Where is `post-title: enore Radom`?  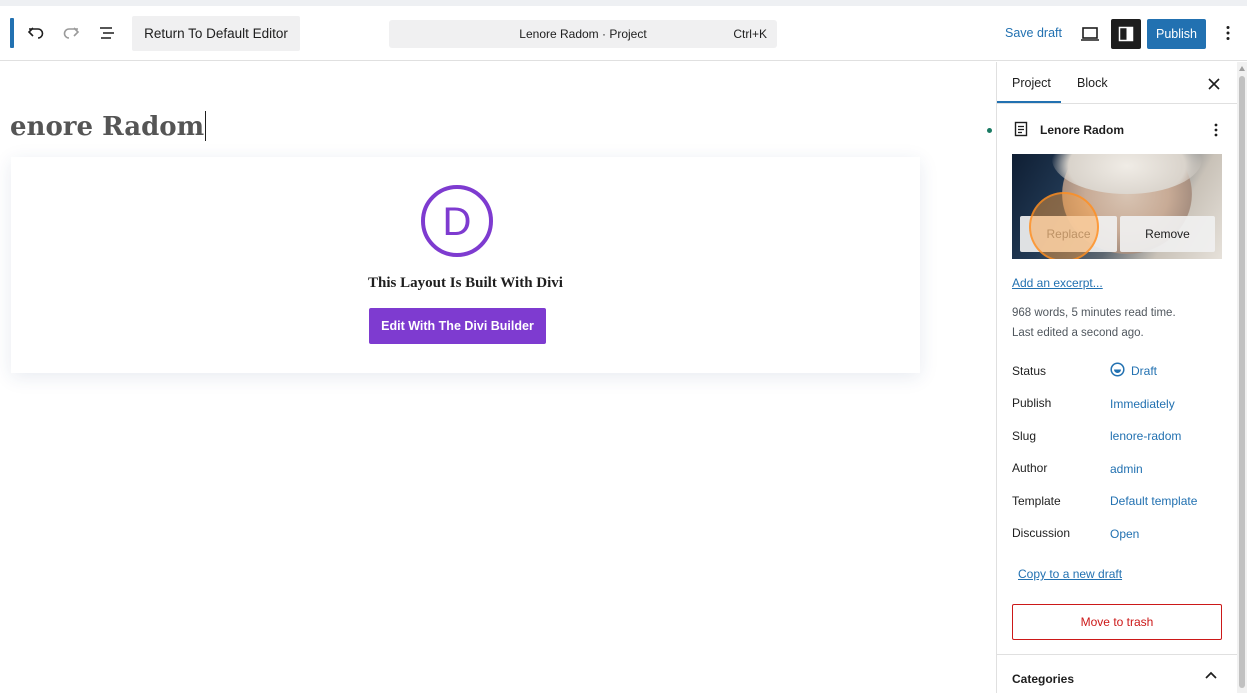 post-title: enore Radom is located at coordinates (108, 126).